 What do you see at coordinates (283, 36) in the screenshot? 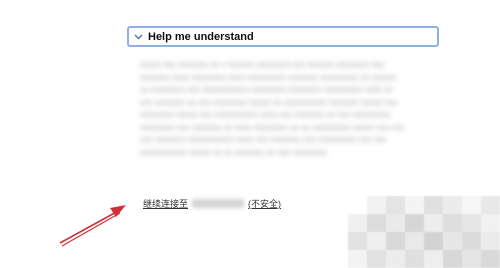
I see `help-me-understand-toggle: Help me understand` at bounding box center [283, 36].